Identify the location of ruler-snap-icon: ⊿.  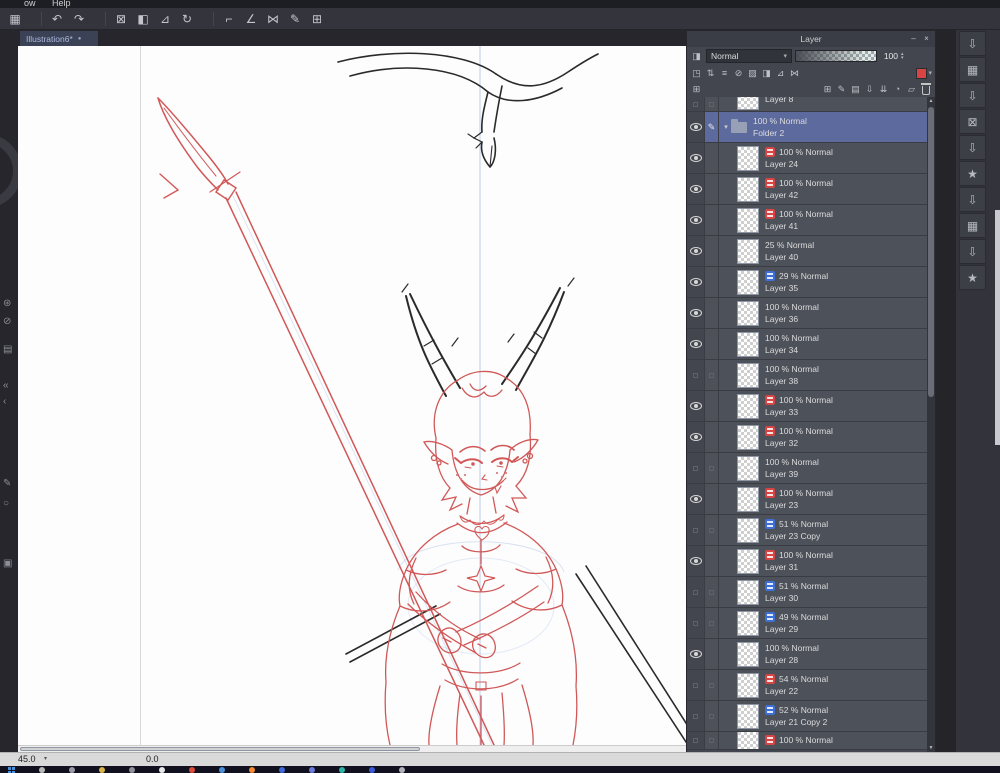
(780, 73).